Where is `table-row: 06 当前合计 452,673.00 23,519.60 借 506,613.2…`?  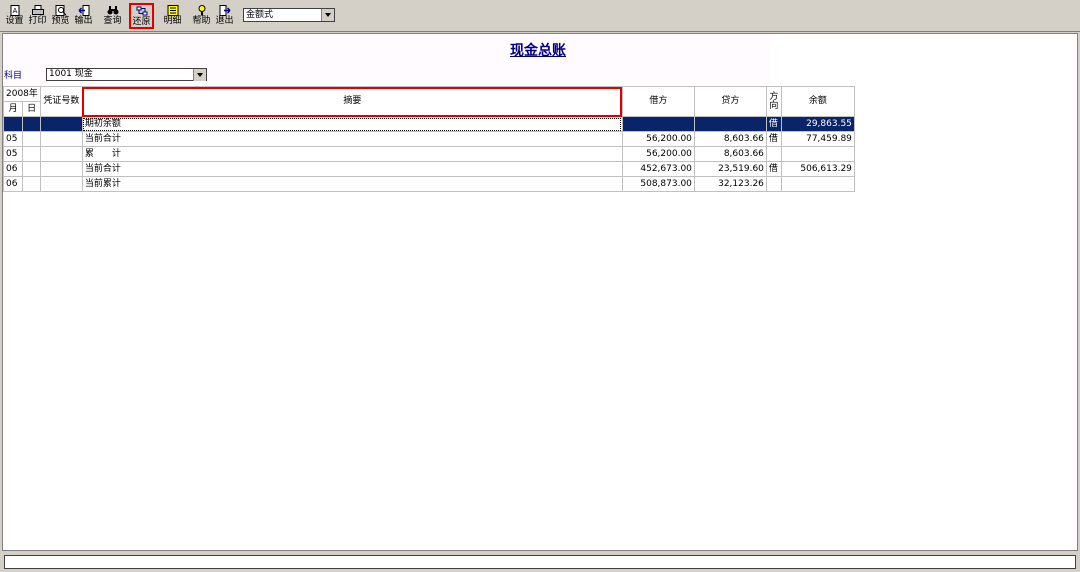
table-row: 06 当前合计 452,673.00 23,519.60 借 506,613.2… is located at coordinates (428, 169).